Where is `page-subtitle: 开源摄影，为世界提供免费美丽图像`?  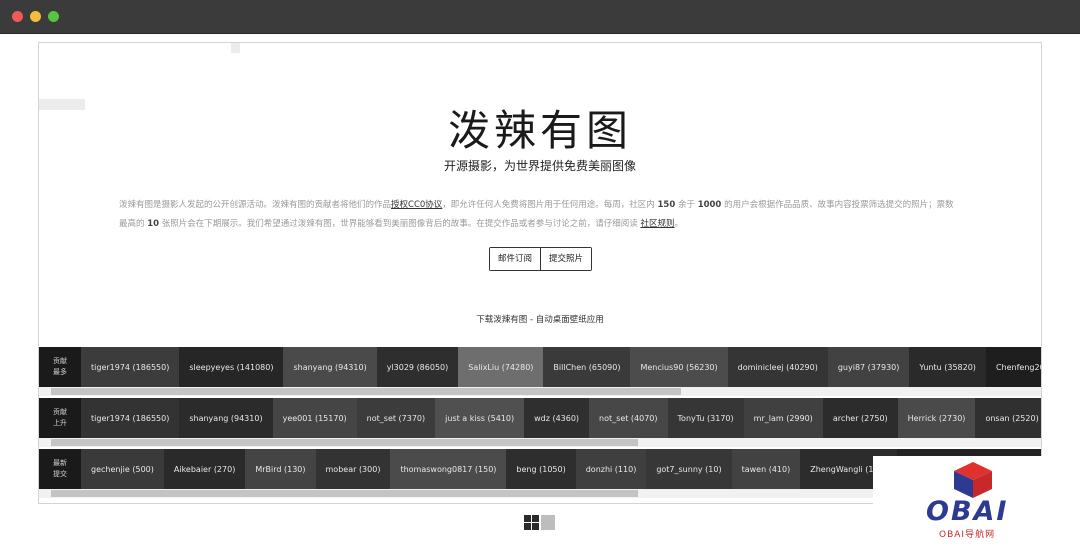 page-subtitle: 开源摄影，为世界提供免费美丽图像 is located at coordinates (539, 166).